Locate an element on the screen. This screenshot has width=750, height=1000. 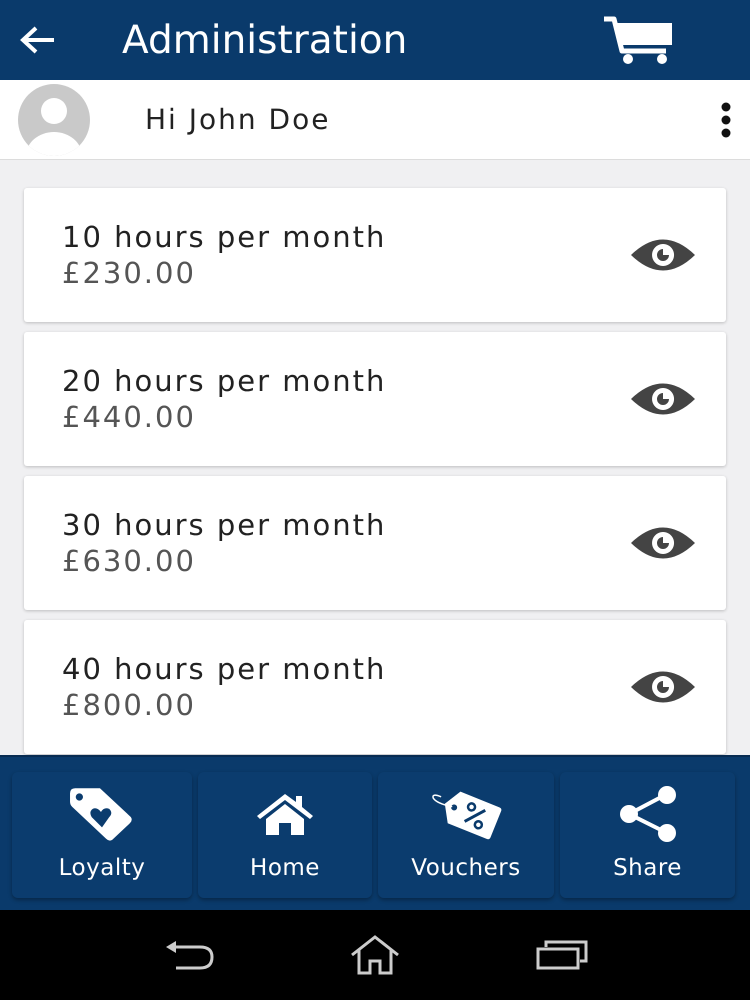
plan-name: 20 hours per month is located at coordinates (225, 381).